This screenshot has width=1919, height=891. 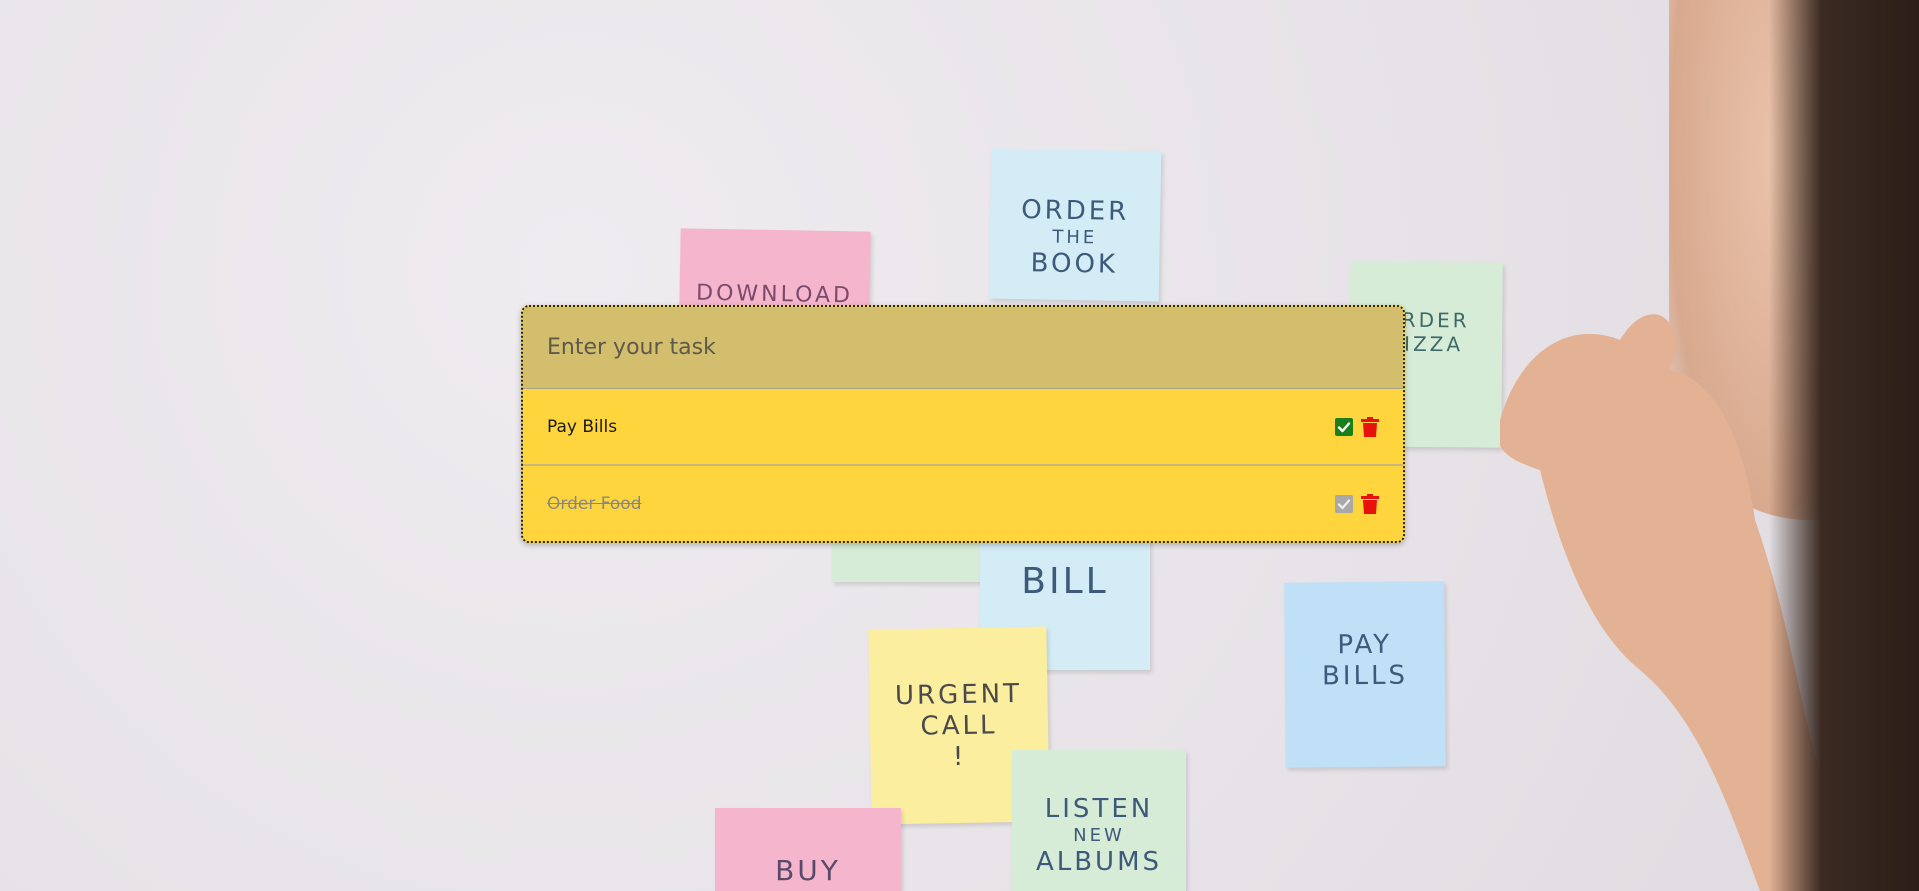 What do you see at coordinates (1099, 820) in the screenshot?
I see `sticky-note-listen-new-albums: LISTEN NEW ALBUMS` at bounding box center [1099, 820].